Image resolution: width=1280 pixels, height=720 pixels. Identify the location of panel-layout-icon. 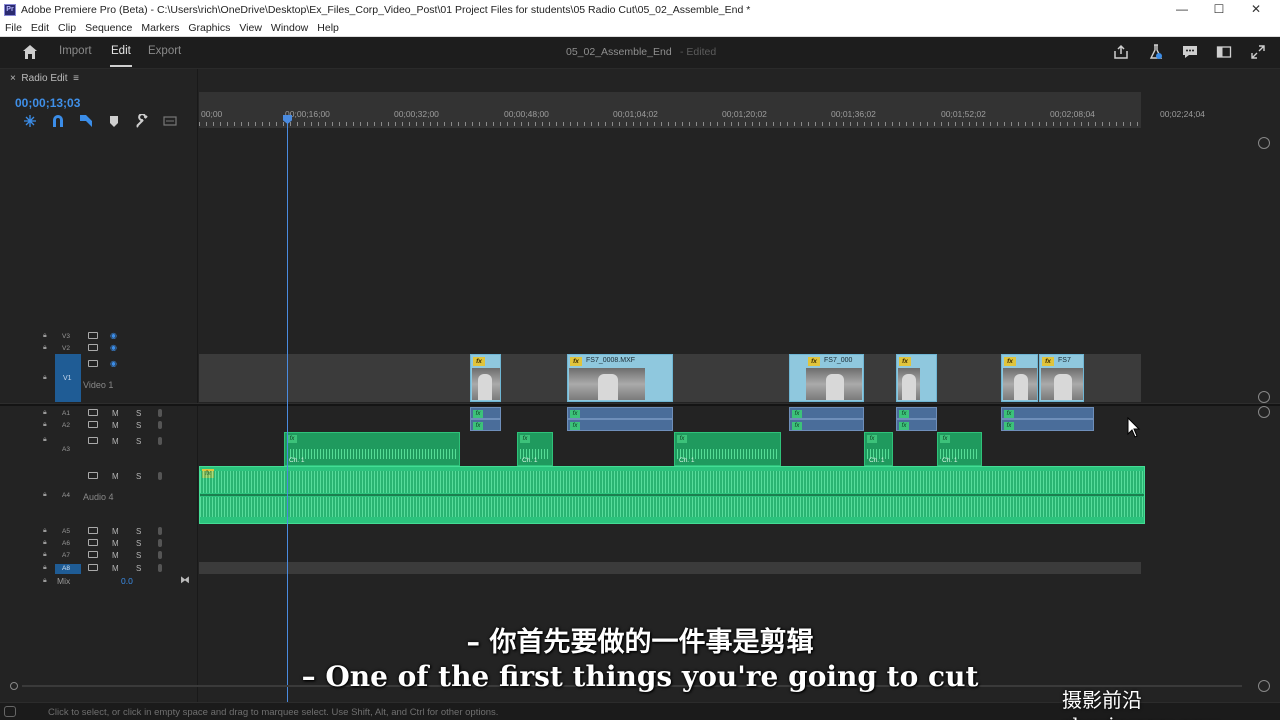
(1224, 52).